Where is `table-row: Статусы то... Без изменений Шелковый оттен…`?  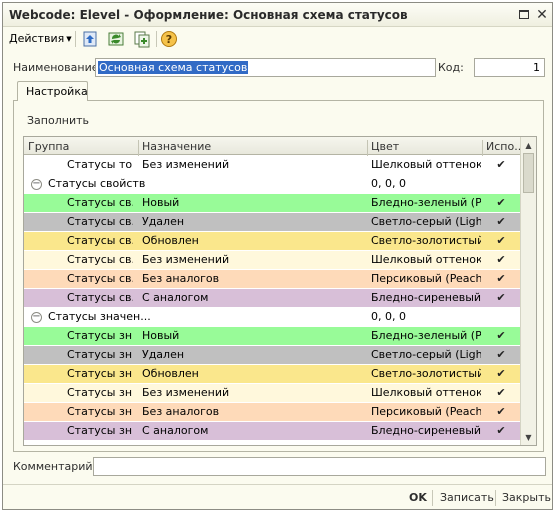
table-row: Статусы то... Без изменений Шелковый оттен… is located at coordinates (272, 165).